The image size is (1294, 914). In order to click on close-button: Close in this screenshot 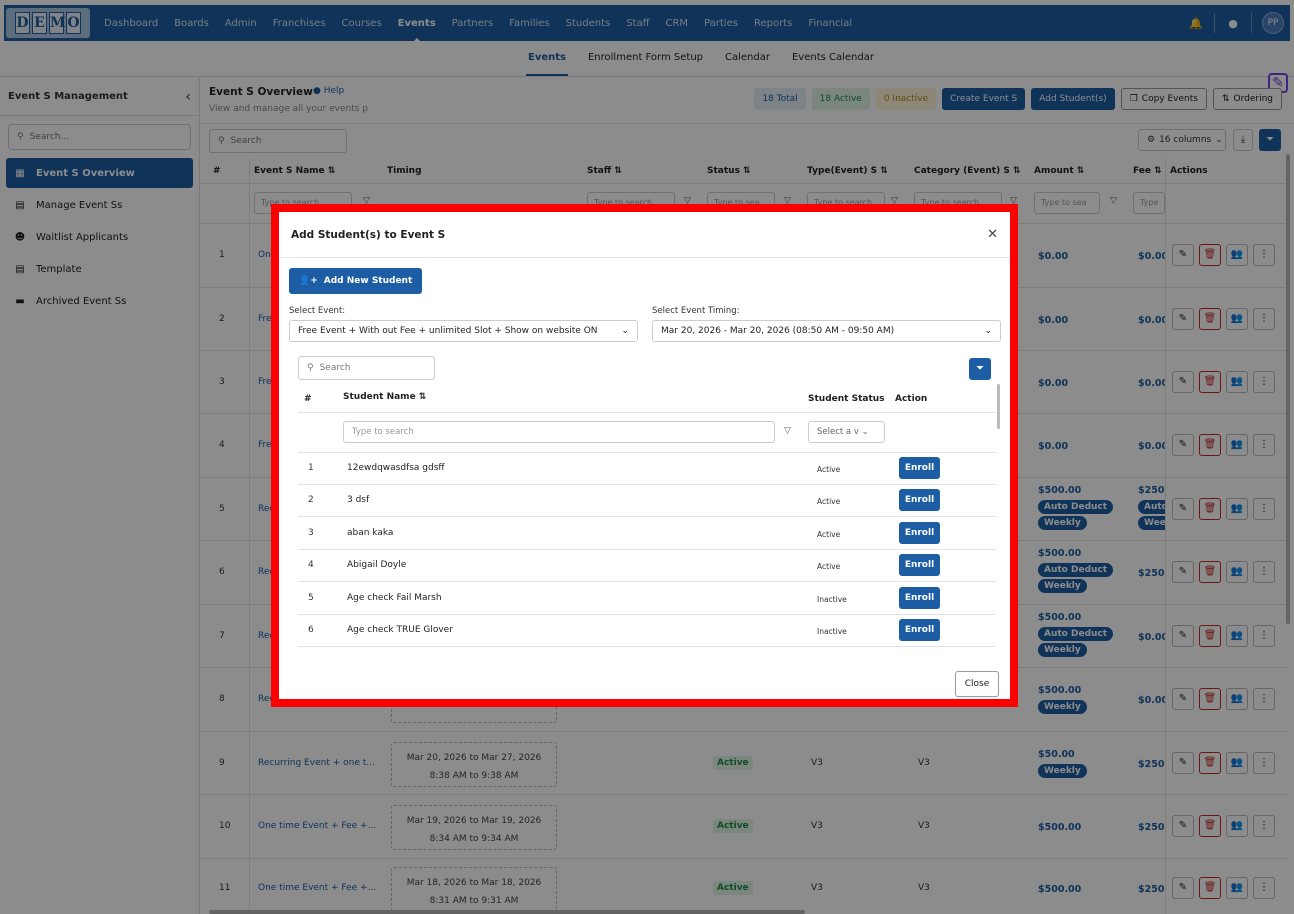, I will do `click(977, 684)`.